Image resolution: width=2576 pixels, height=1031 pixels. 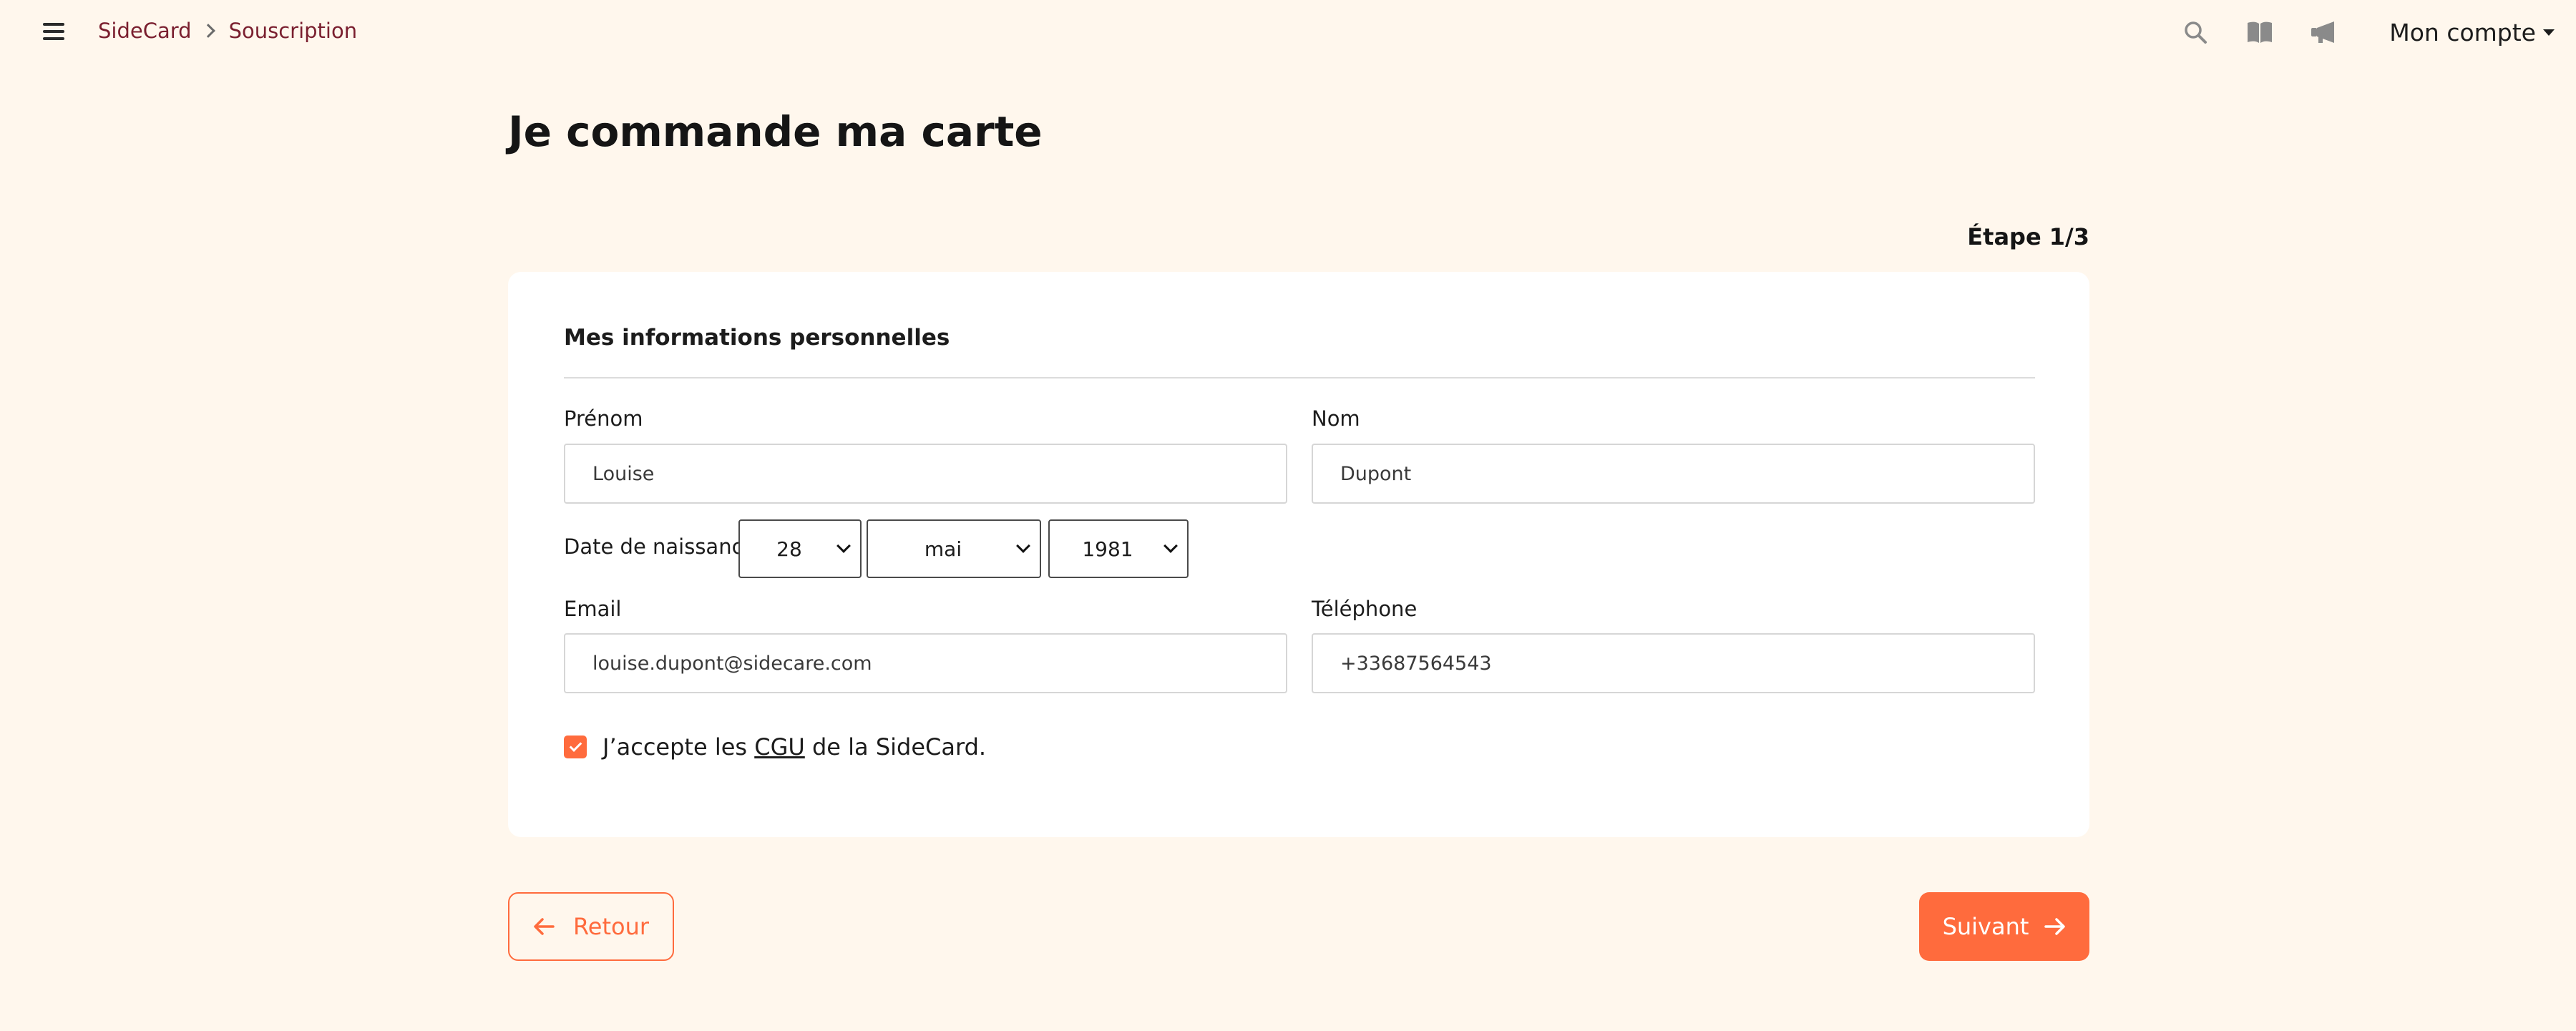 I want to click on consent-text: J’accepte les CGU de la SideCard., so click(x=794, y=747).